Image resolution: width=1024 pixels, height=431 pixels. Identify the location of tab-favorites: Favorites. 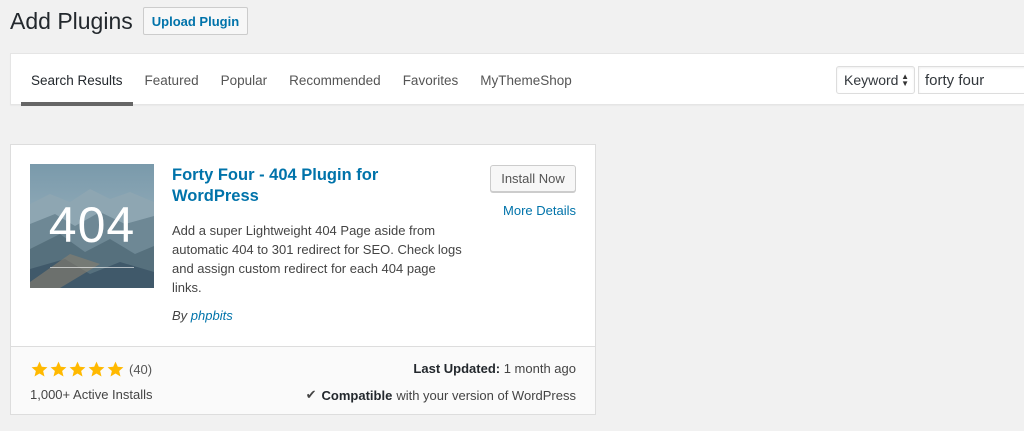
(431, 80).